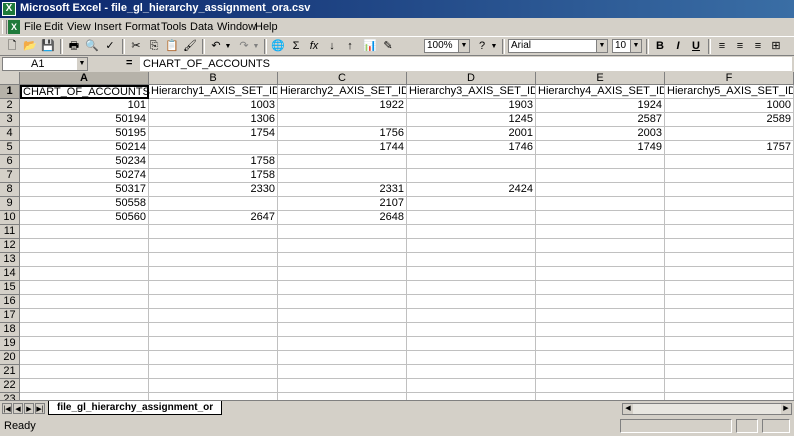 This screenshot has height=436, width=794. Describe the element at coordinates (729, 120) in the screenshot. I see `cell-f3: 2589` at that location.